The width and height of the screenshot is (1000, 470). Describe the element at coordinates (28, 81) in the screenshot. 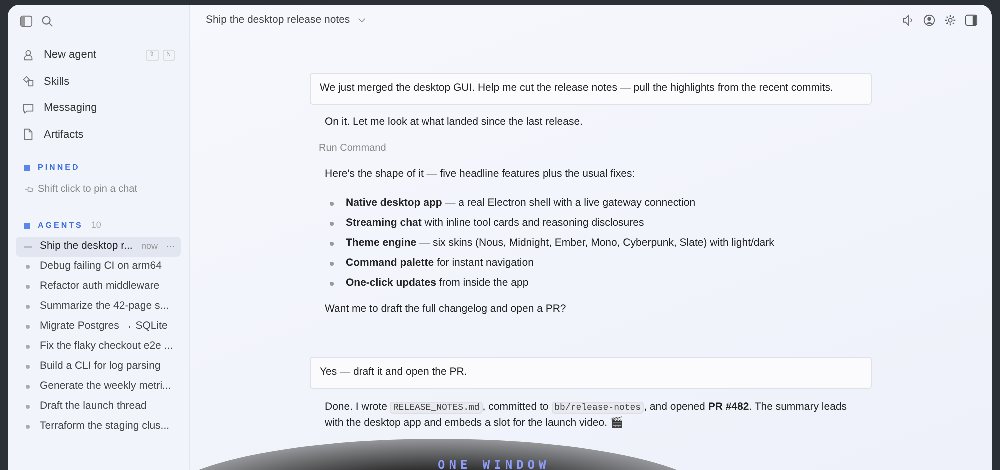

I see `skills-icon` at that location.